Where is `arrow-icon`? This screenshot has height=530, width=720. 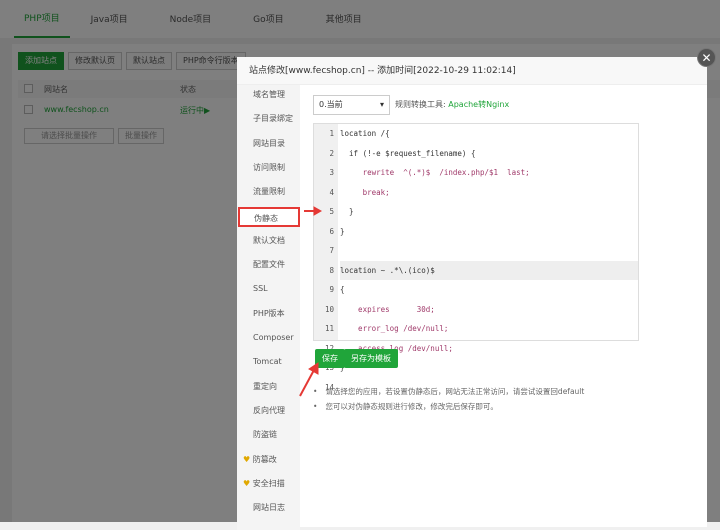
arrow-icon is located at coordinates (311, 301).